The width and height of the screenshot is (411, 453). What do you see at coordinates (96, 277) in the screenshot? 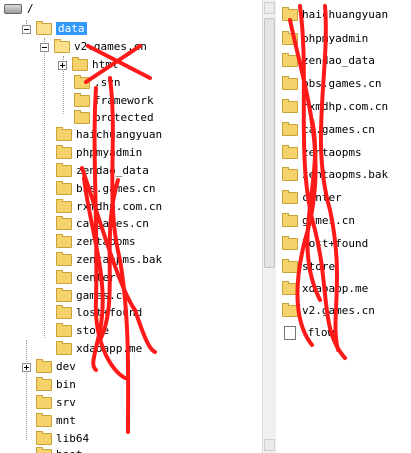
I see `tree-item-label: center` at bounding box center [96, 277].